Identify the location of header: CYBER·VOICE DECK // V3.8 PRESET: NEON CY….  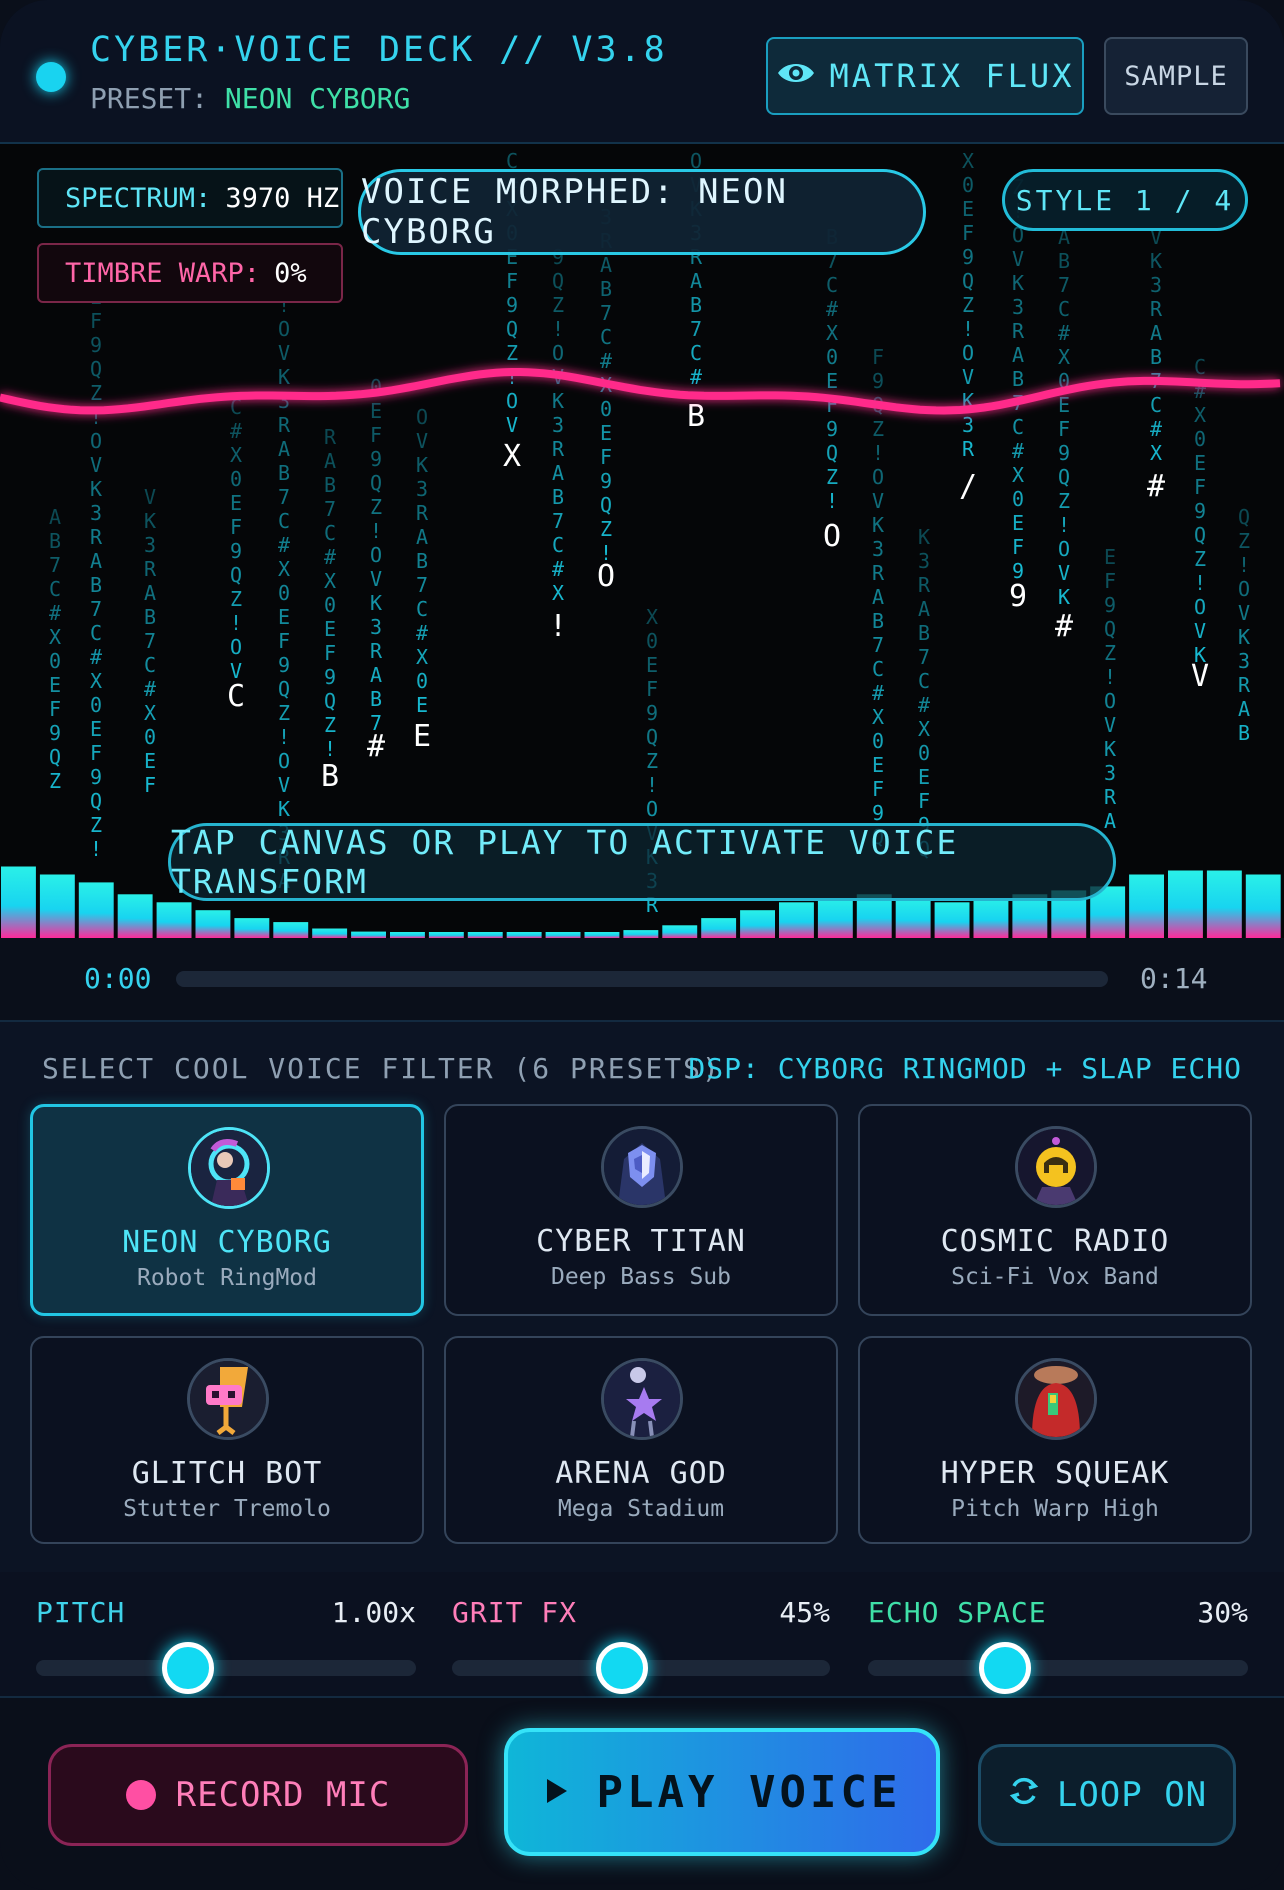
(642, 72).